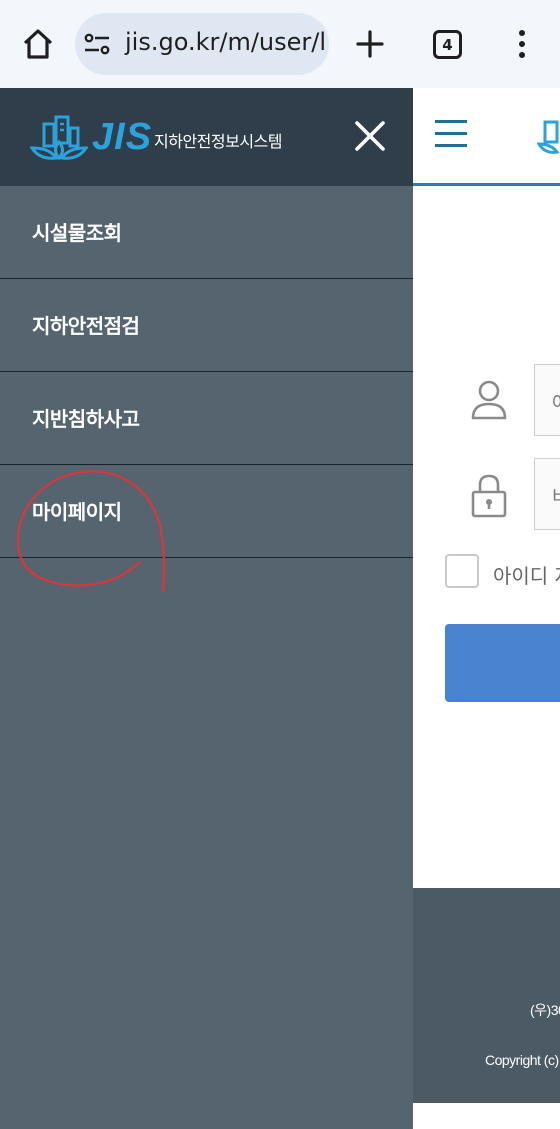 The width and height of the screenshot is (560, 1129). Describe the element at coordinates (370, 44) in the screenshot. I see `new-tab-icon` at that location.